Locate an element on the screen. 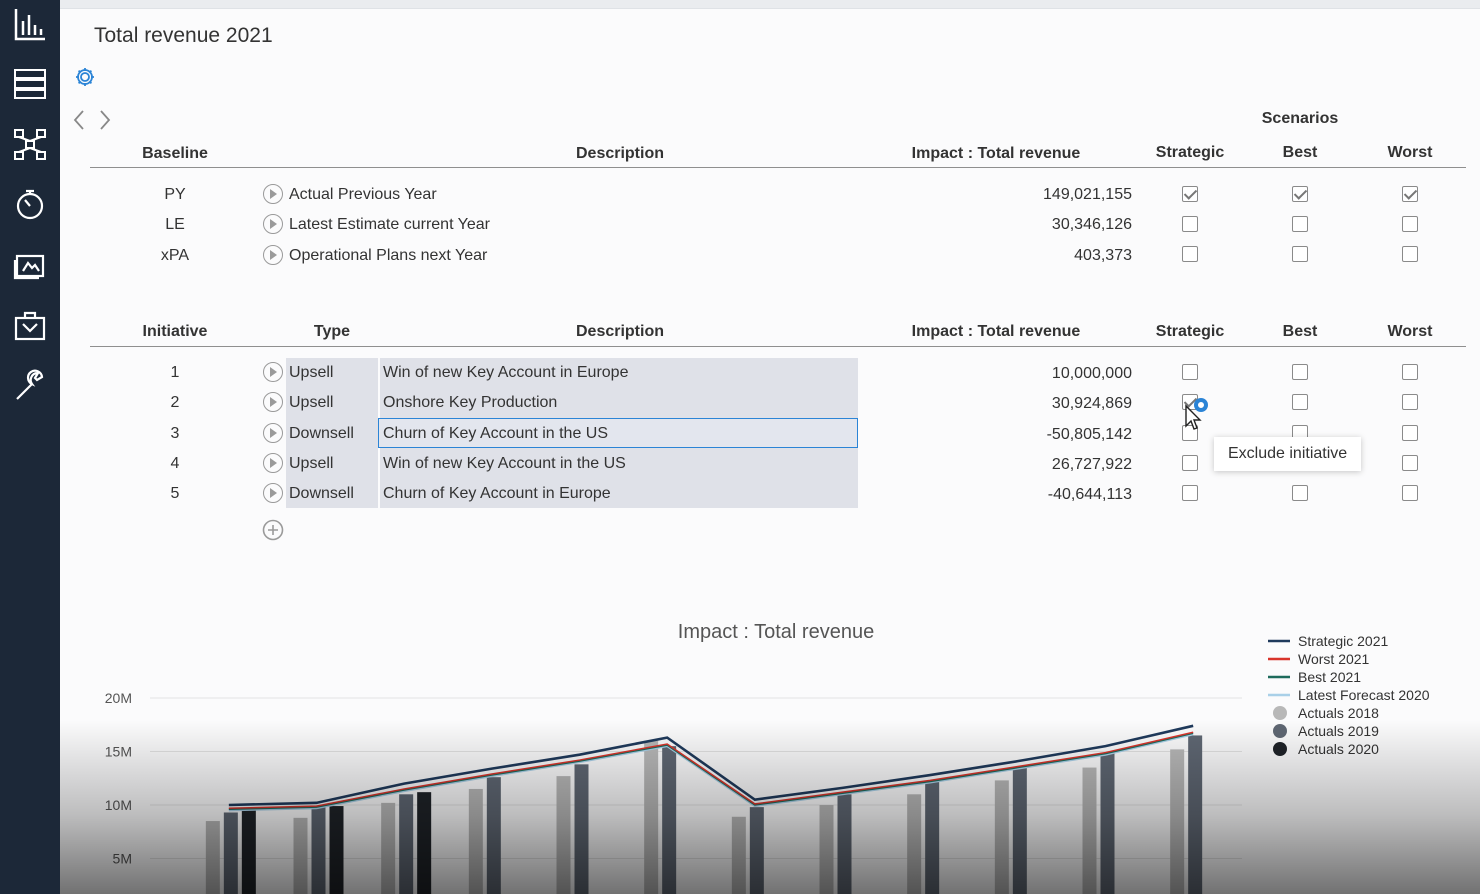  initiative-description-cell: Win of new Key Account in the US is located at coordinates (504, 464).